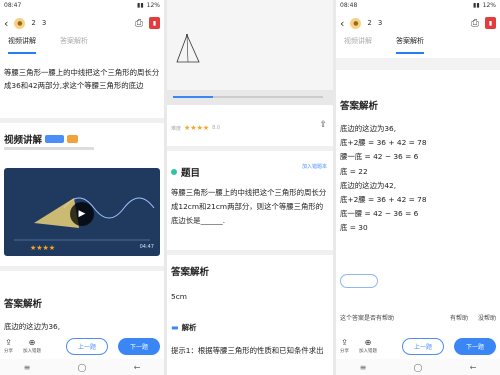 The image size is (500, 375). What do you see at coordinates (193, 97) in the screenshot?
I see `progress-fill` at bounding box center [193, 97].